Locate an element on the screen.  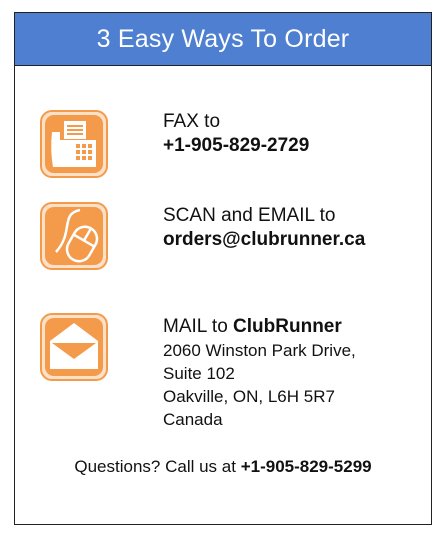
banner: 3 Easy Ways To Order is located at coordinates (223, 39).